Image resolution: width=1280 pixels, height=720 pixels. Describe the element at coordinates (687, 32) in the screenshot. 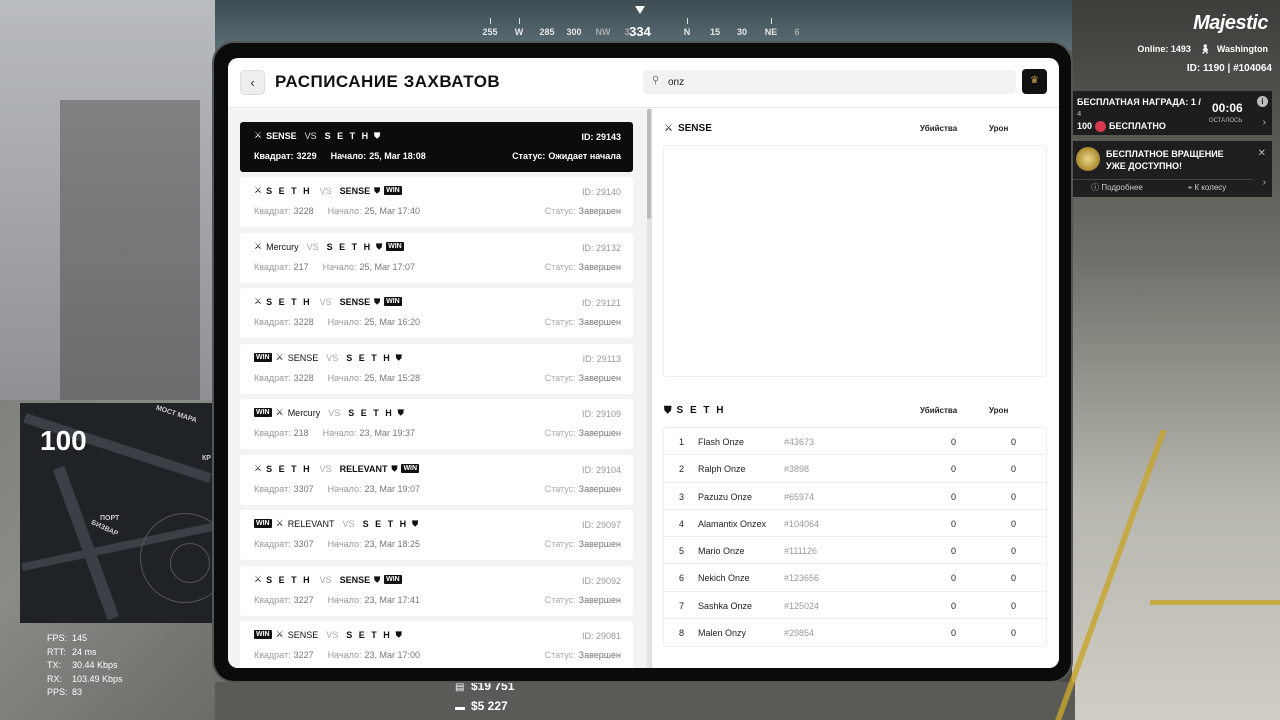

I see `compass-tick: N` at that location.